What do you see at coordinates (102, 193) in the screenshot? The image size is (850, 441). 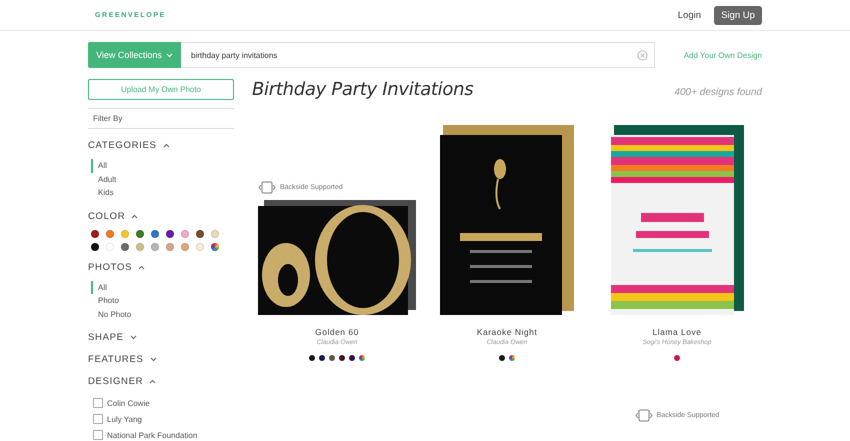 I see `filter-option: Kids` at bounding box center [102, 193].